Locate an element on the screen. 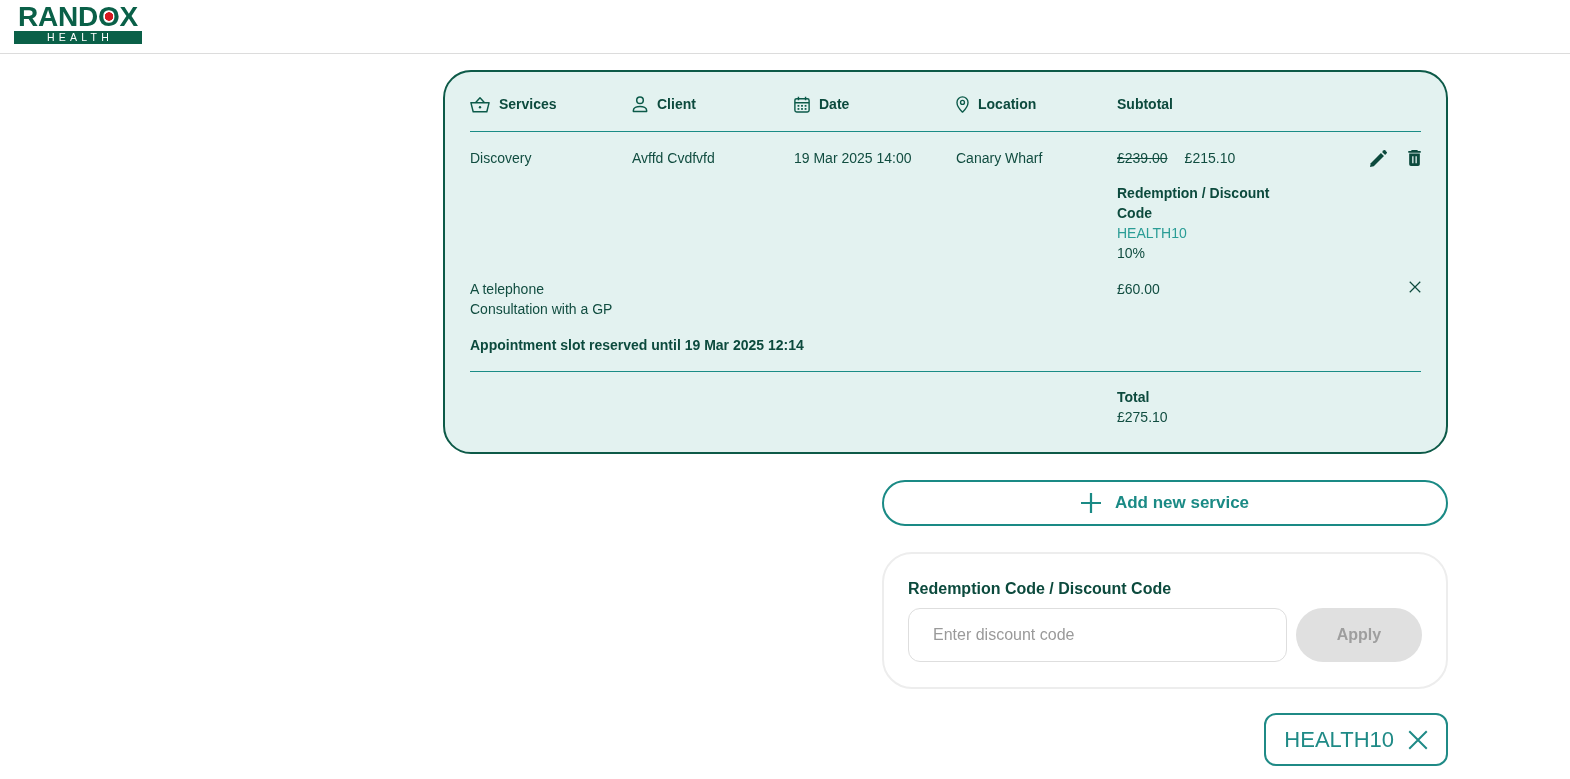  column-header: Subtotal is located at coordinates (1145, 104).